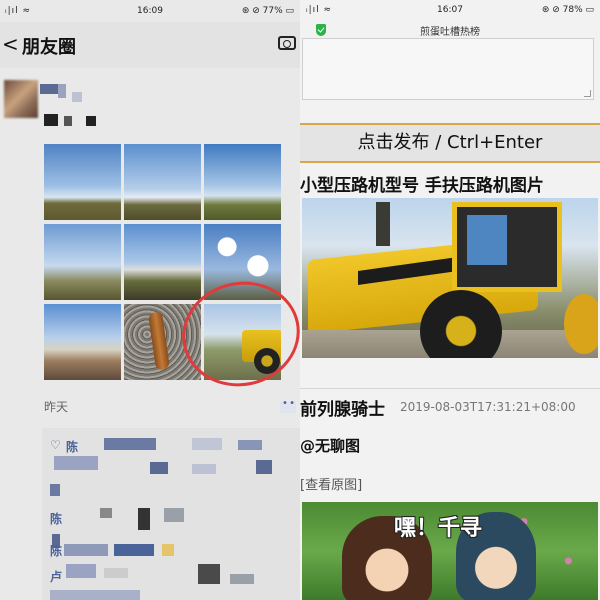  What do you see at coordinates (150, 45) in the screenshot?
I see `moments-header: < 朋友圈` at bounding box center [150, 45].